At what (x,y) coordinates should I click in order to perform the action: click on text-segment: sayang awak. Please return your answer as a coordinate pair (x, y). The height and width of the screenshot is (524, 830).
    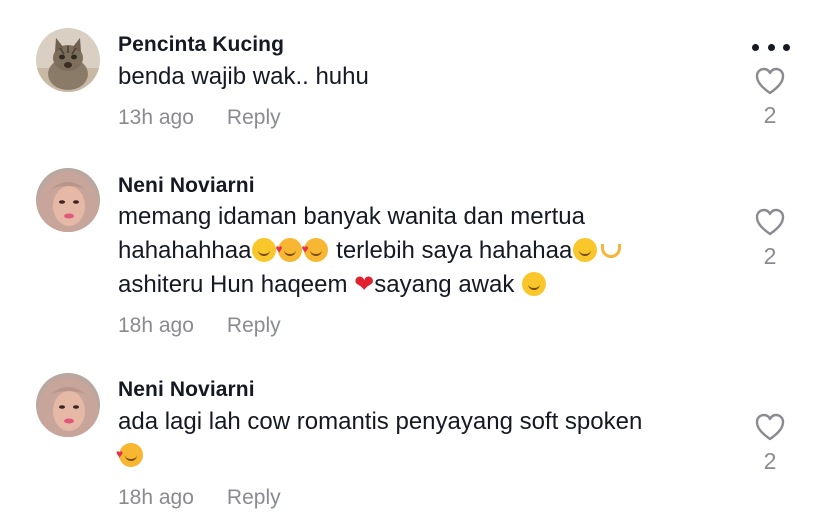
    Looking at the image, I should click on (448, 284).